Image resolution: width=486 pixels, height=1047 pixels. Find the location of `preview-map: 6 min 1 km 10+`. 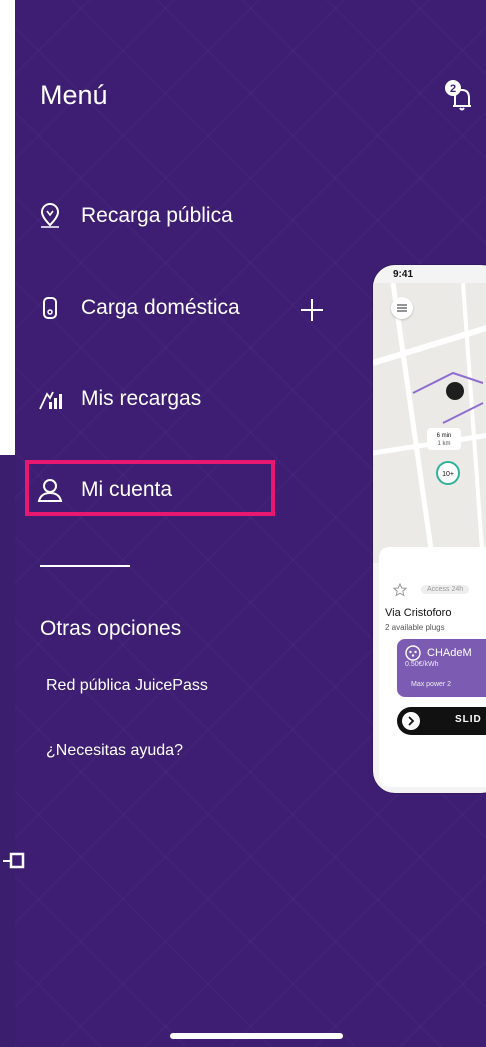

preview-map: 6 min 1 km 10+ is located at coordinates (429, 423).